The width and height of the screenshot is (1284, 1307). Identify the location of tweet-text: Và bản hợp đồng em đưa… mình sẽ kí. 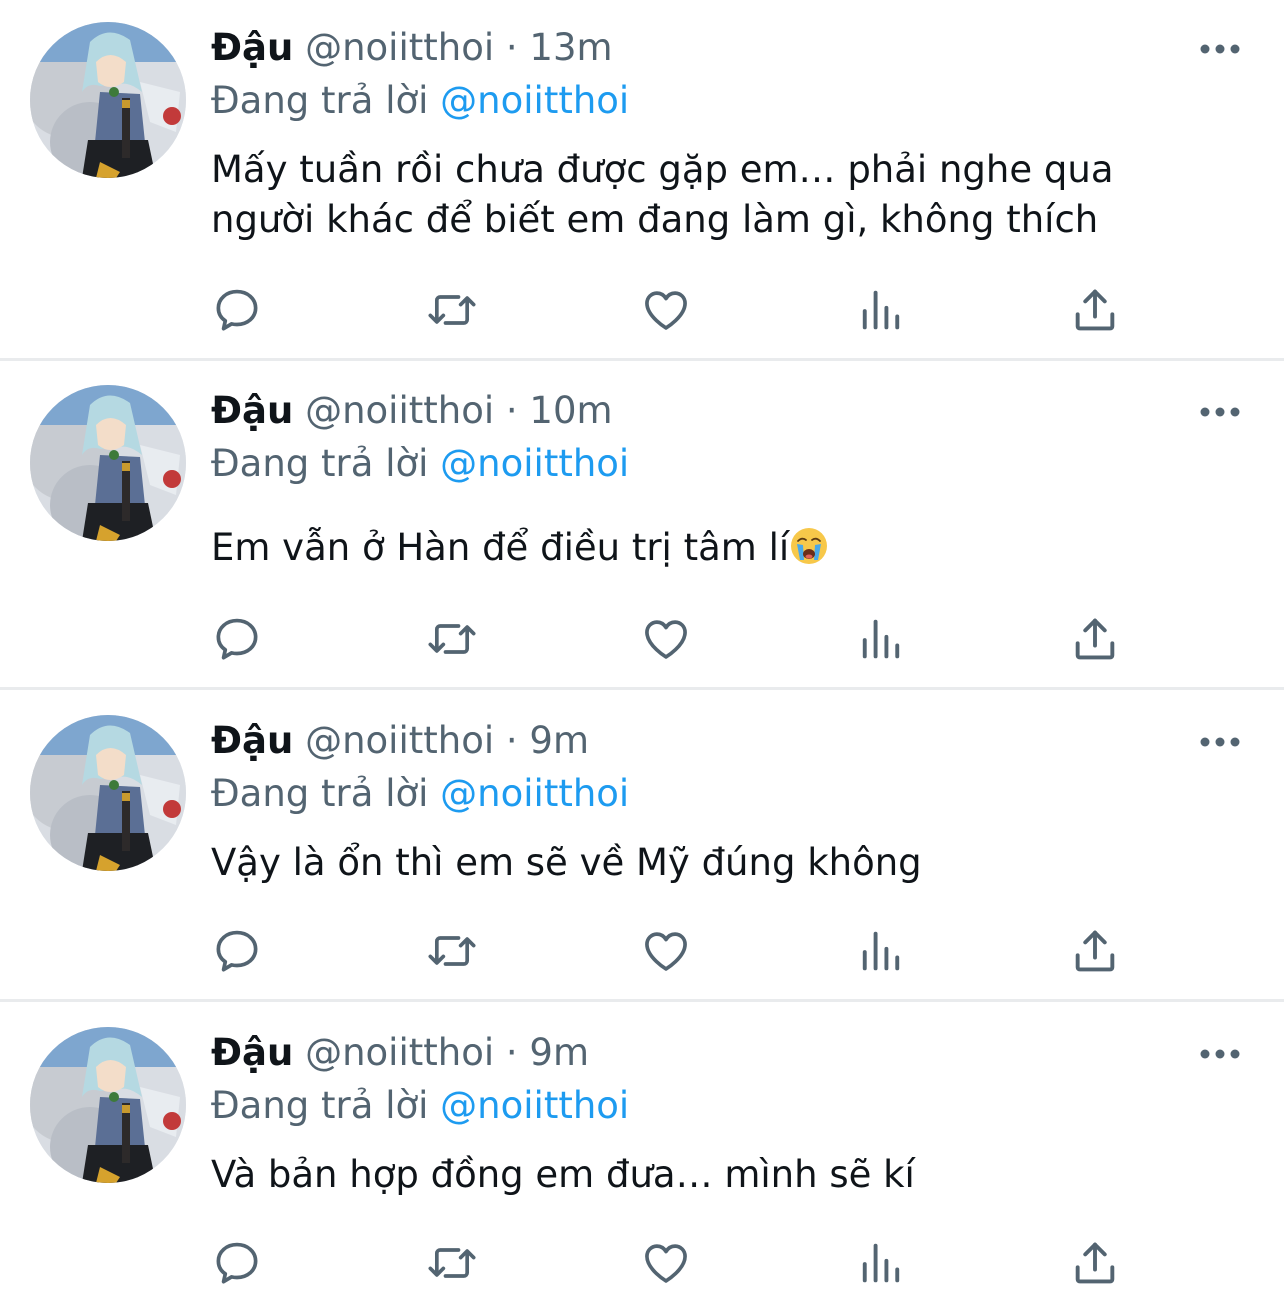
(563, 1174).